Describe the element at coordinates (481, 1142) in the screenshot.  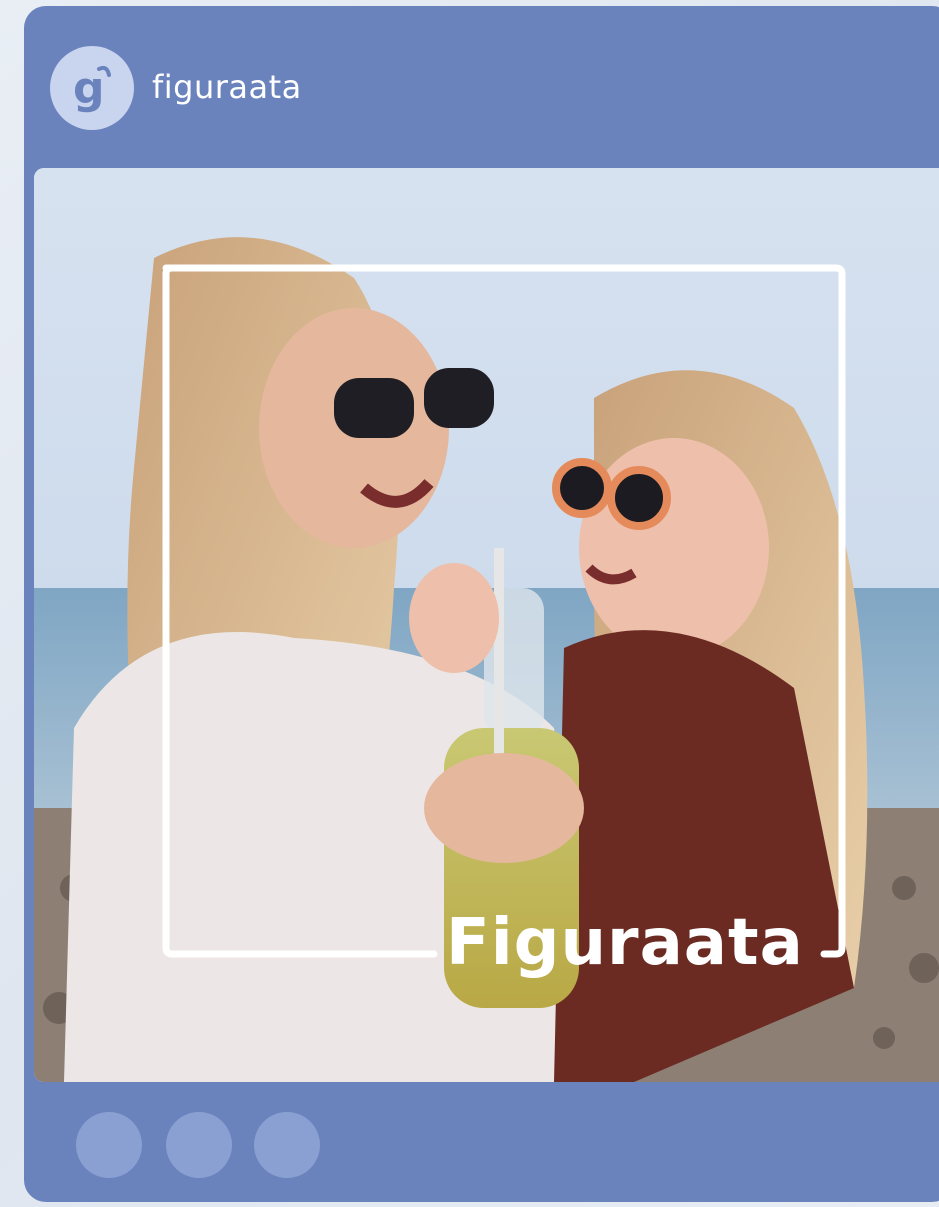
I see `post-footer` at that location.